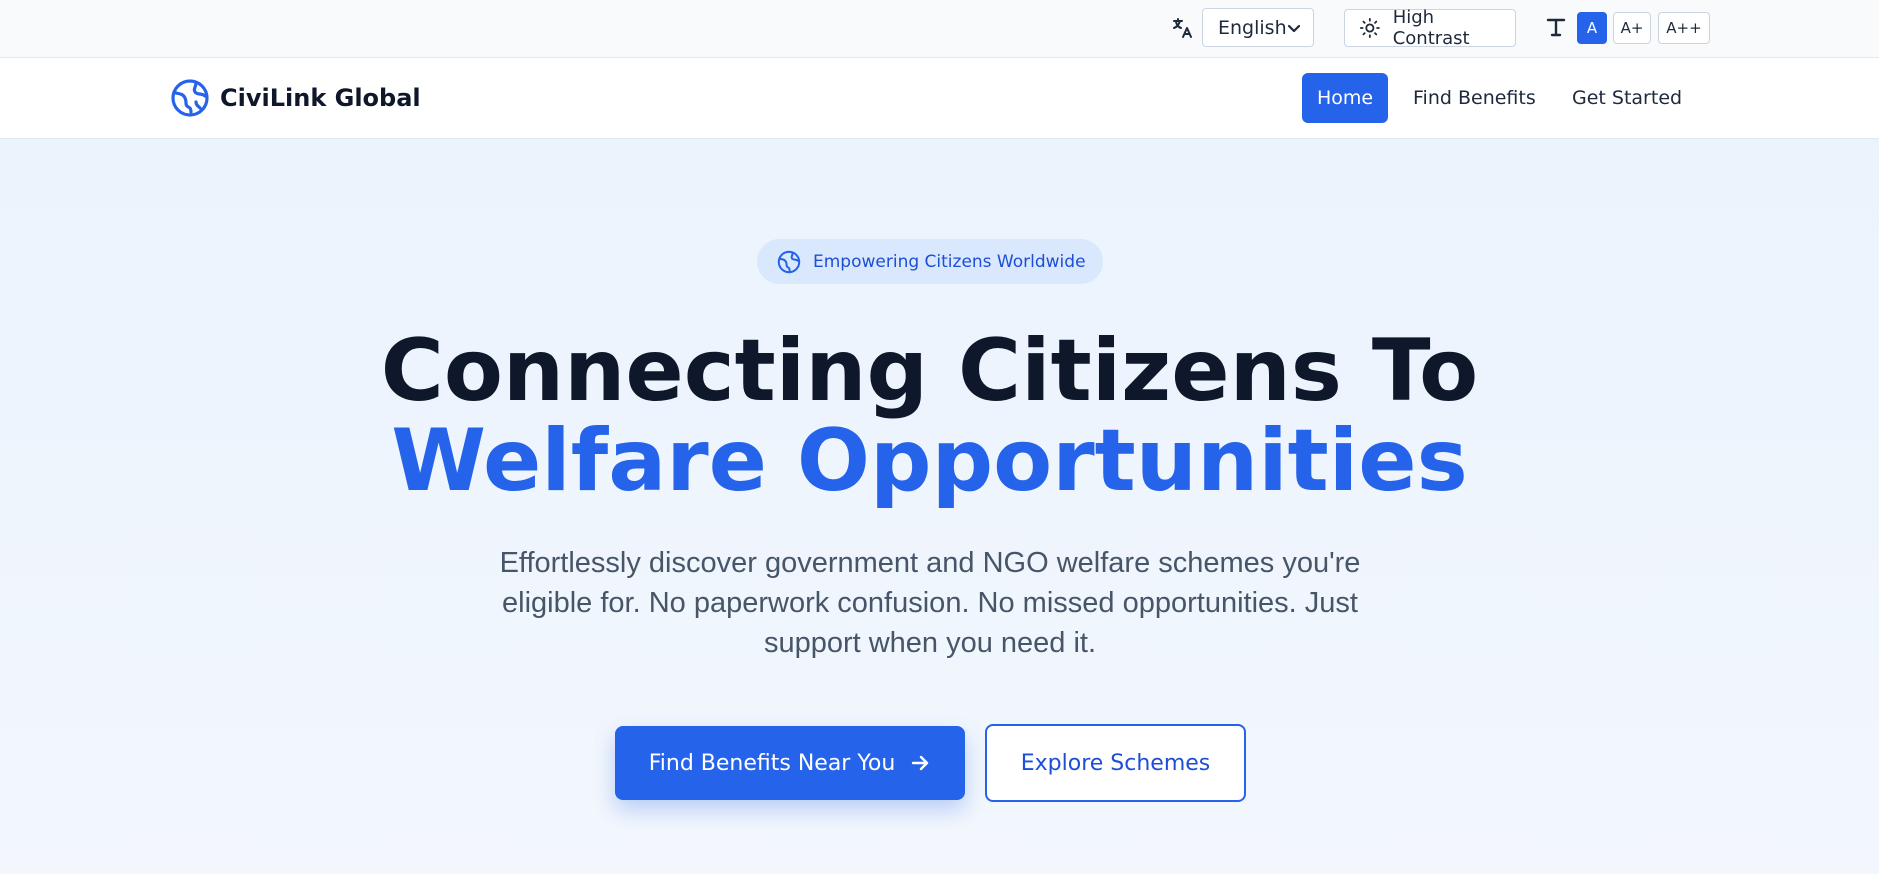 This screenshot has height=874, width=1879. Describe the element at coordinates (1592, 28) in the screenshot. I see `text-size-normal-button: A` at that location.